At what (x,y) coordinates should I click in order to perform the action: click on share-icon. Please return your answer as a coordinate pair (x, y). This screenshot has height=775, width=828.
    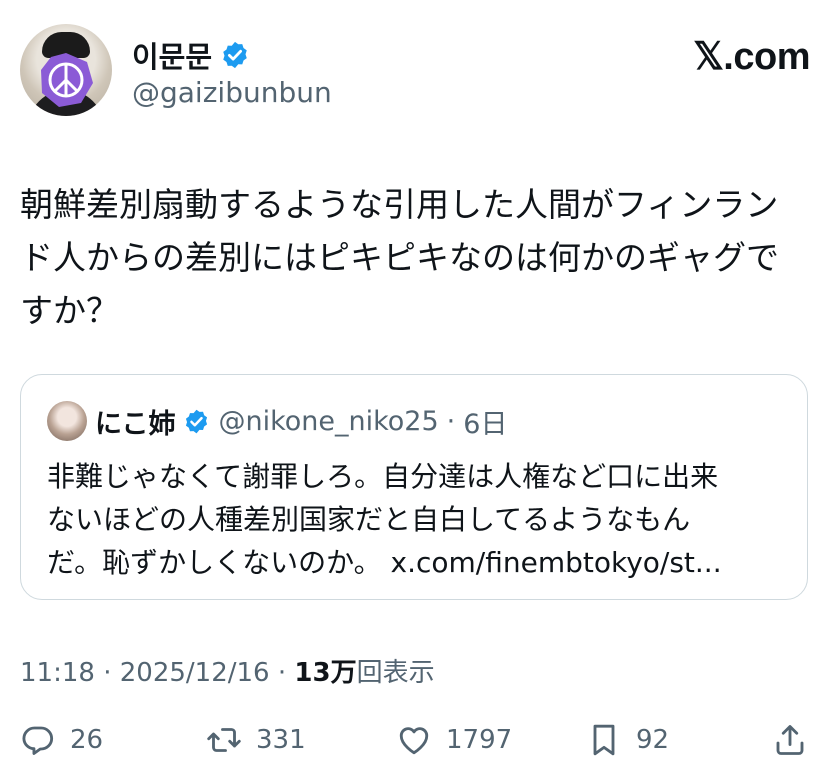
    Looking at the image, I should click on (790, 740).